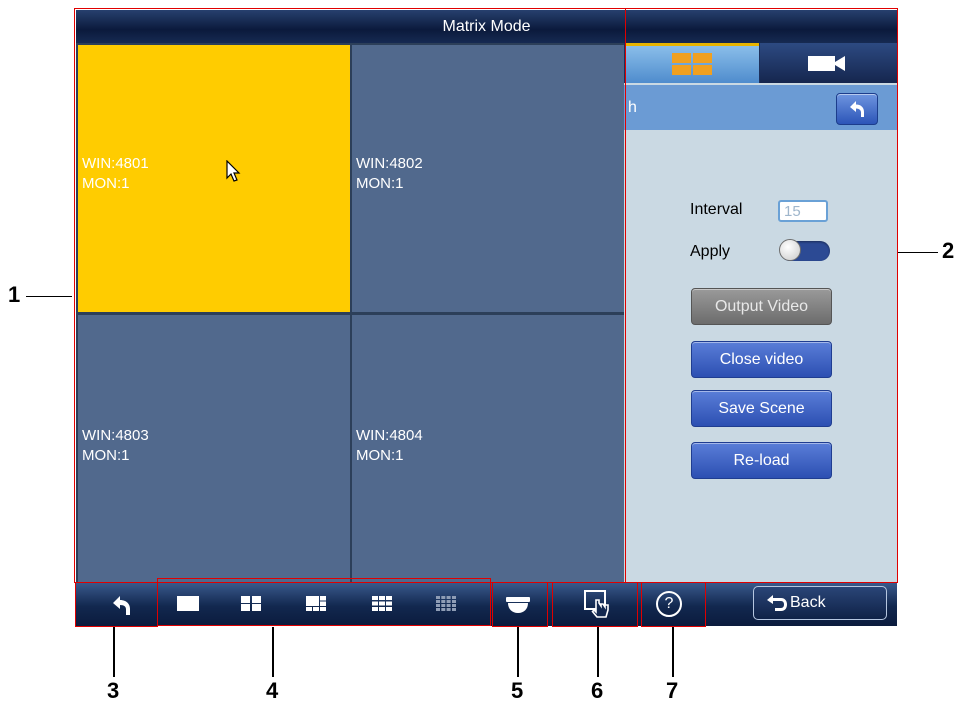 This screenshot has width=960, height=704. What do you see at coordinates (113, 690) in the screenshot?
I see `callout-3: 3` at bounding box center [113, 690].